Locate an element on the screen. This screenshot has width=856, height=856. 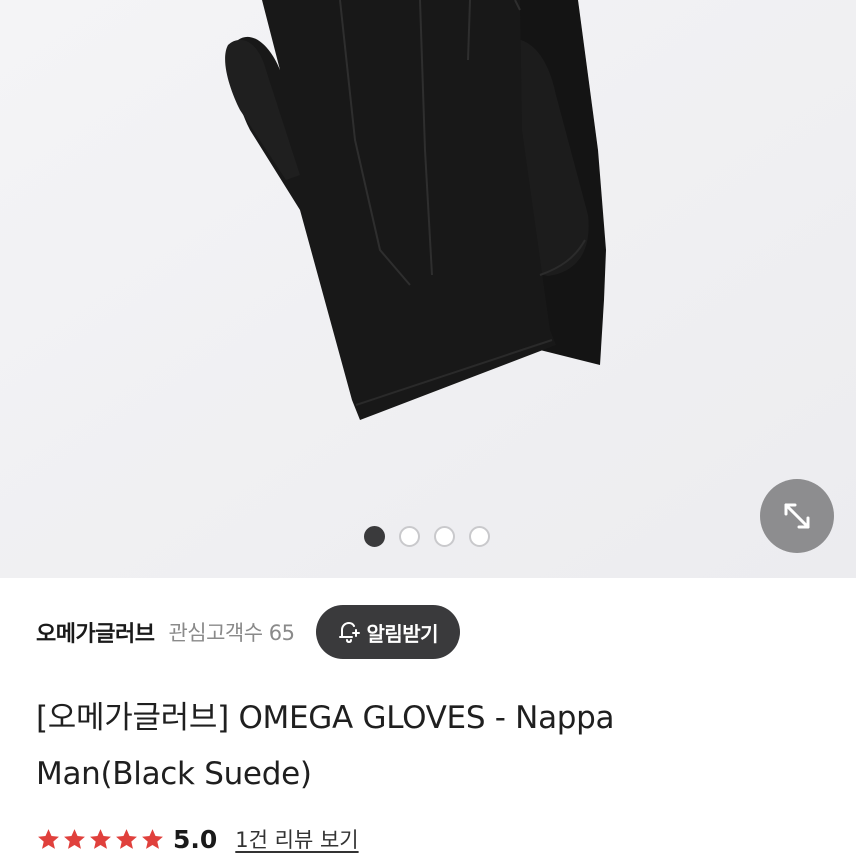
star-rating is located at coordinates (100, 839).